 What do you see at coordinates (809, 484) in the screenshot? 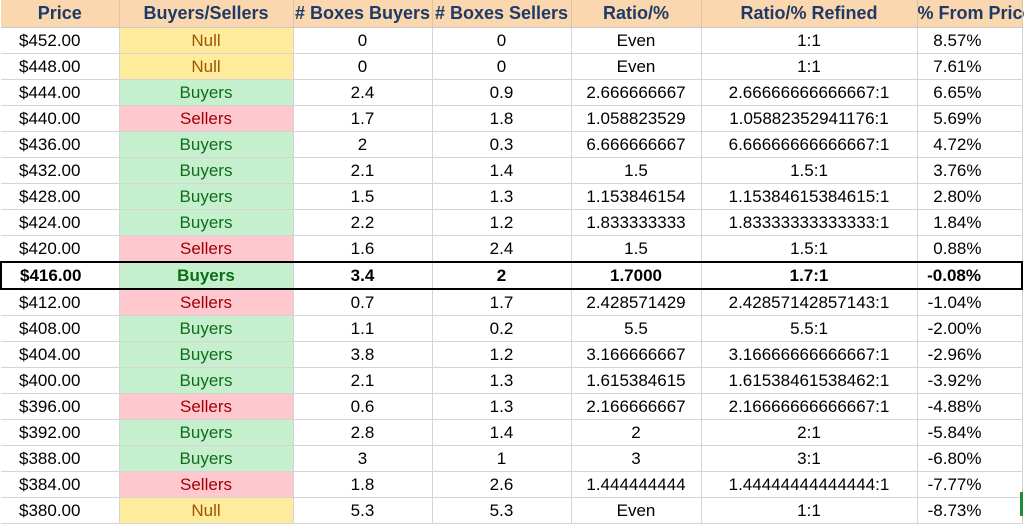
I see `ratio-refined-cell: 1.44444444444444:1` at bounding box center [809, 484].